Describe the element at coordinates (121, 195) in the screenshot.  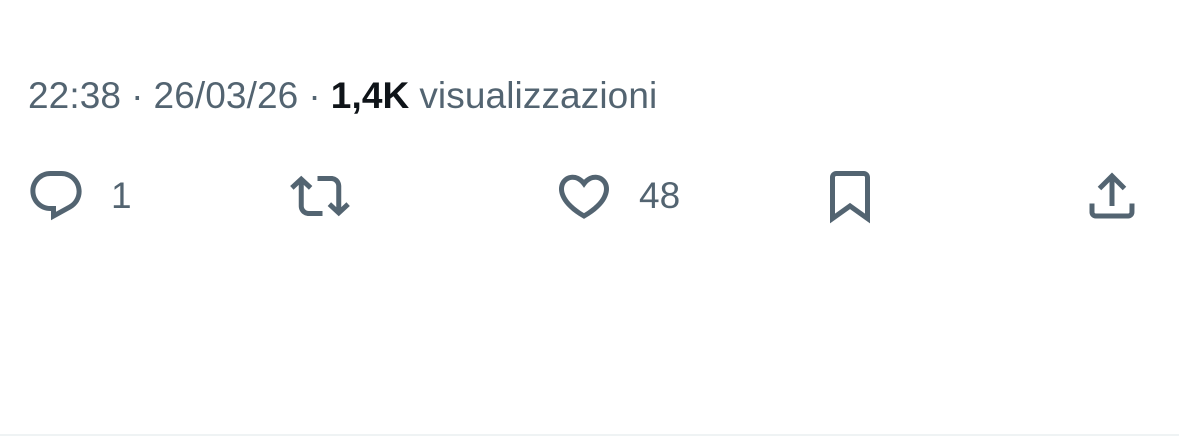
I see `reply-count: 1` at that location.